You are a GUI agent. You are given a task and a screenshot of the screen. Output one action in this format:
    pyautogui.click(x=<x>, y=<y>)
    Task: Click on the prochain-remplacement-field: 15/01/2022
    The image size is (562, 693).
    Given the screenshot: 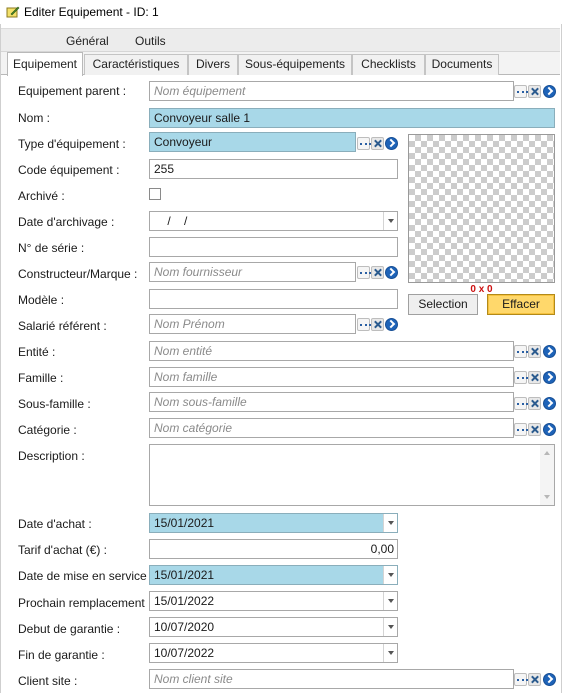 What is the action you would take?
    pyautogui.click(x=273, y=601)
    